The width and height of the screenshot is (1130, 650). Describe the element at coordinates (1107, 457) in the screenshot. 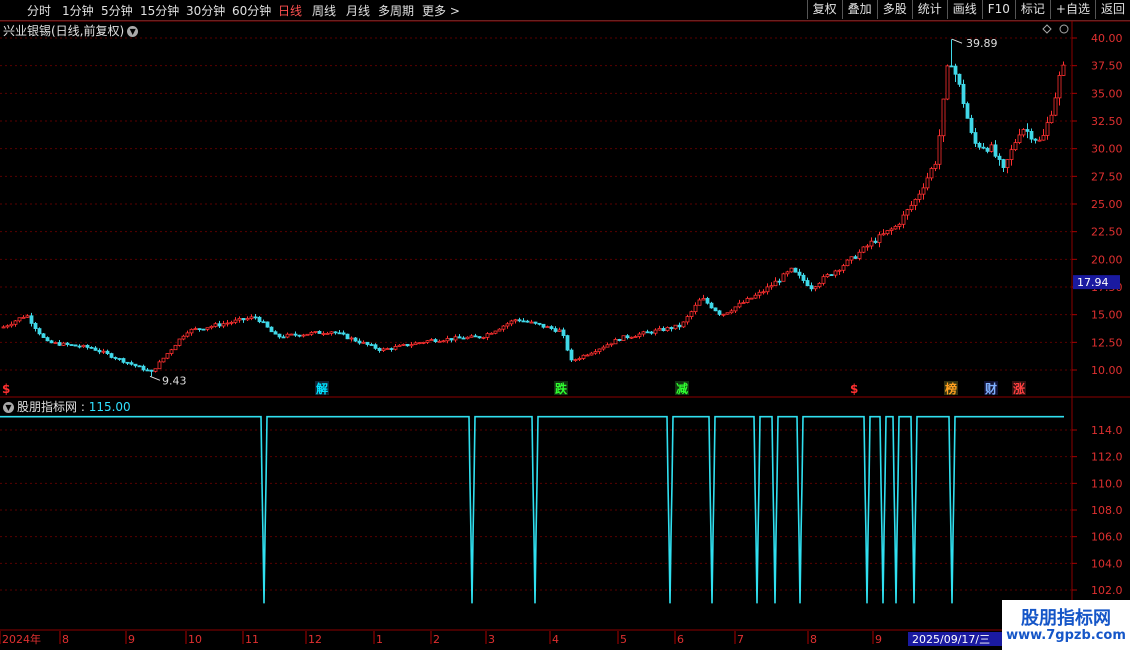

I see `y-tick-label: 112.0` at that location.